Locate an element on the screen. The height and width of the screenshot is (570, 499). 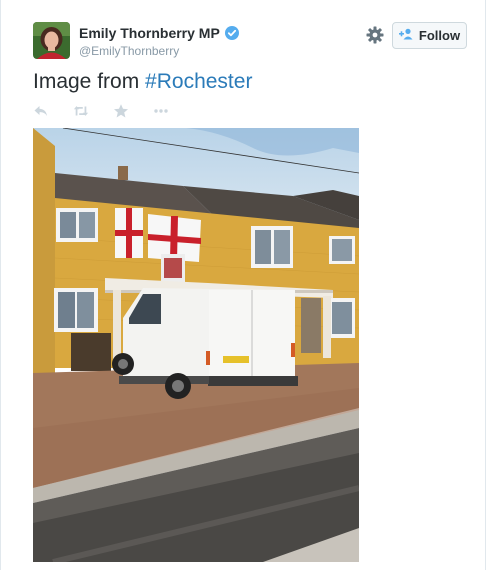
hashtag-link: #Rochester is located at coordinates (198, 81).